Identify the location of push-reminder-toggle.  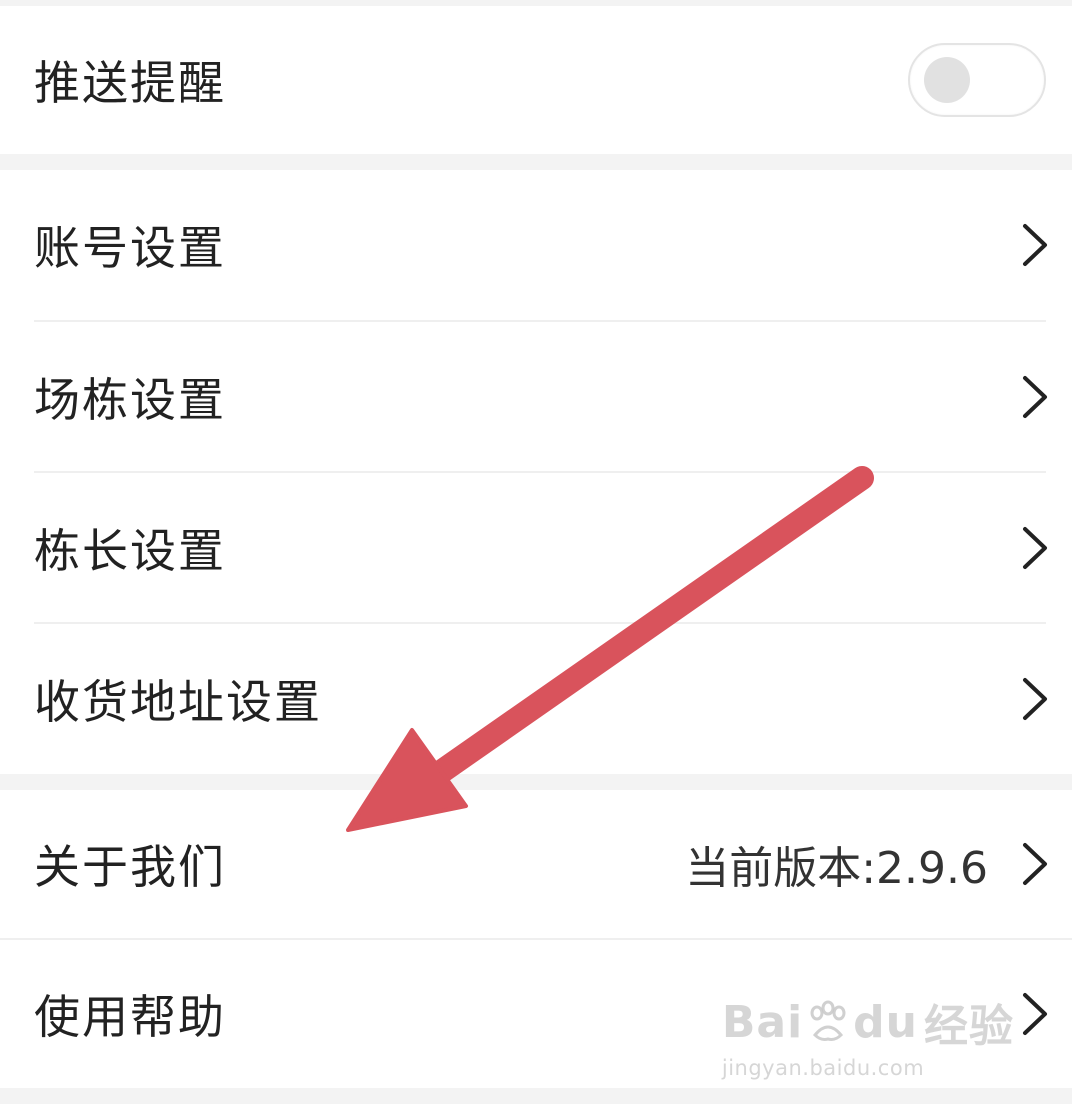
(977, 80).